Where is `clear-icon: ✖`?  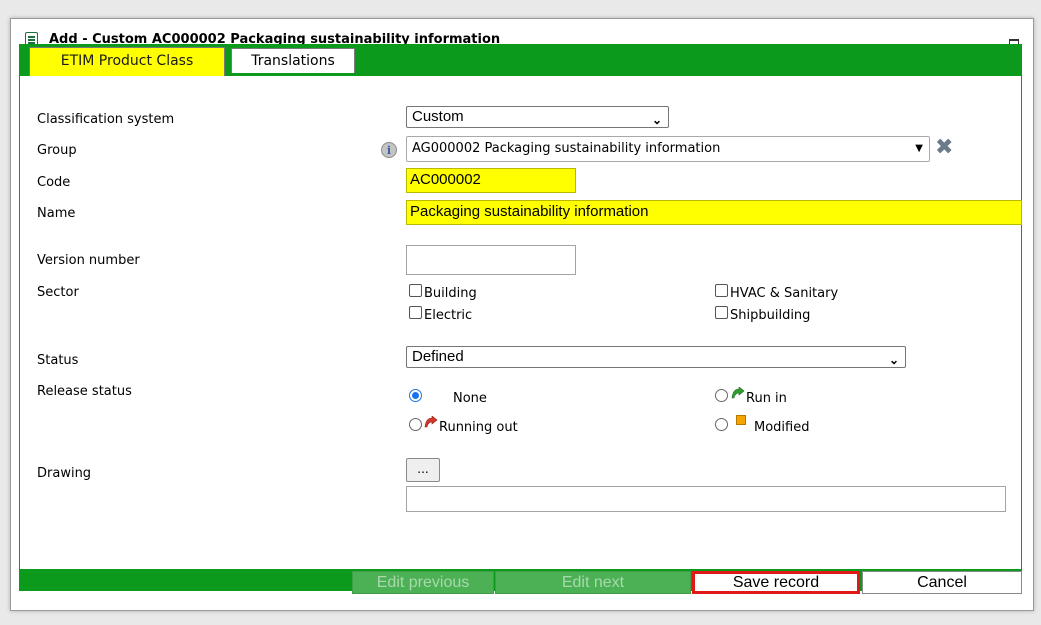 clear-icon: ✖ is located at coordinates (944, 148).